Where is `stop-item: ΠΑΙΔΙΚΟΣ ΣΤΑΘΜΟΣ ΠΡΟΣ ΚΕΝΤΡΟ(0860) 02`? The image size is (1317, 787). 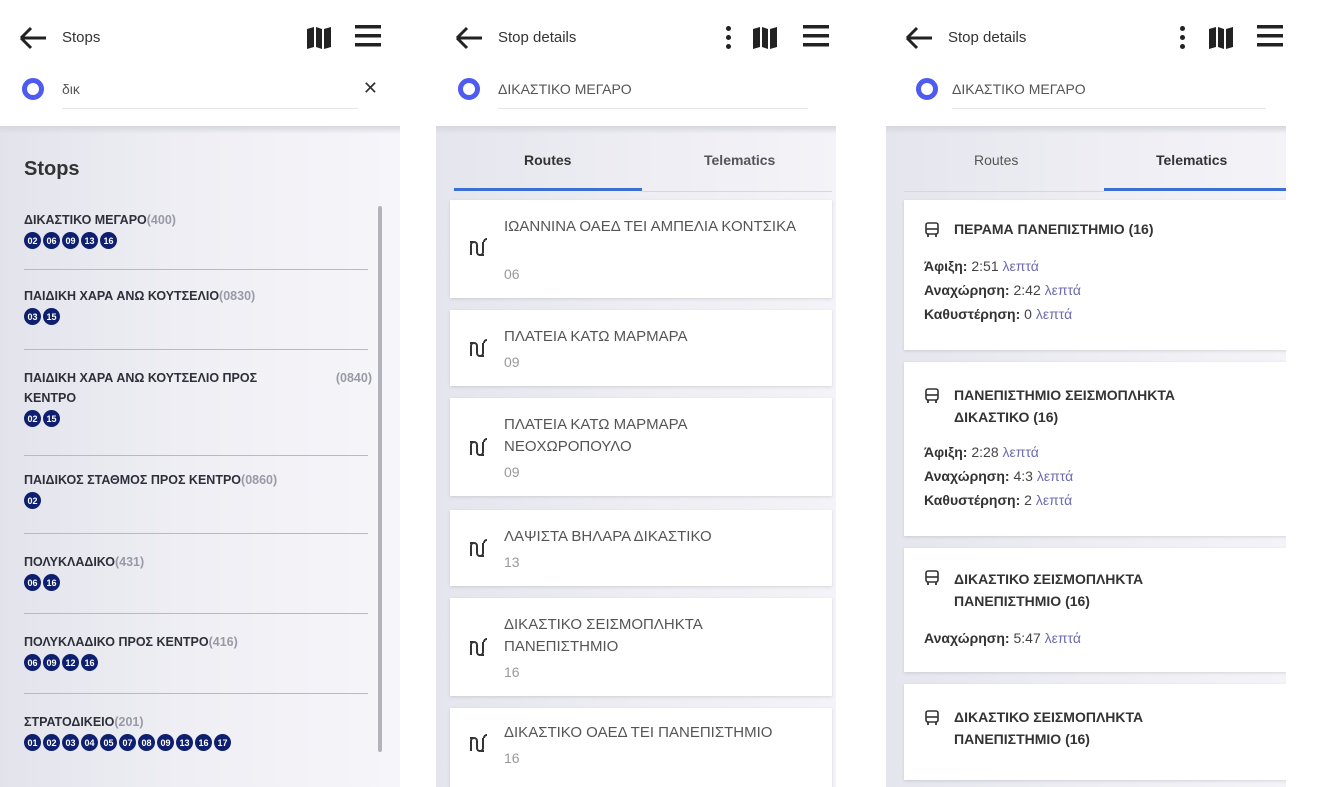
stop-item: ΠΑΙΔΙΚΟΣ ΣΤΑΘΜΟΣ ΠΡΟΣ ΚΕΝΤΡΟ(0860) 02 is located at coordinates (196, 502).